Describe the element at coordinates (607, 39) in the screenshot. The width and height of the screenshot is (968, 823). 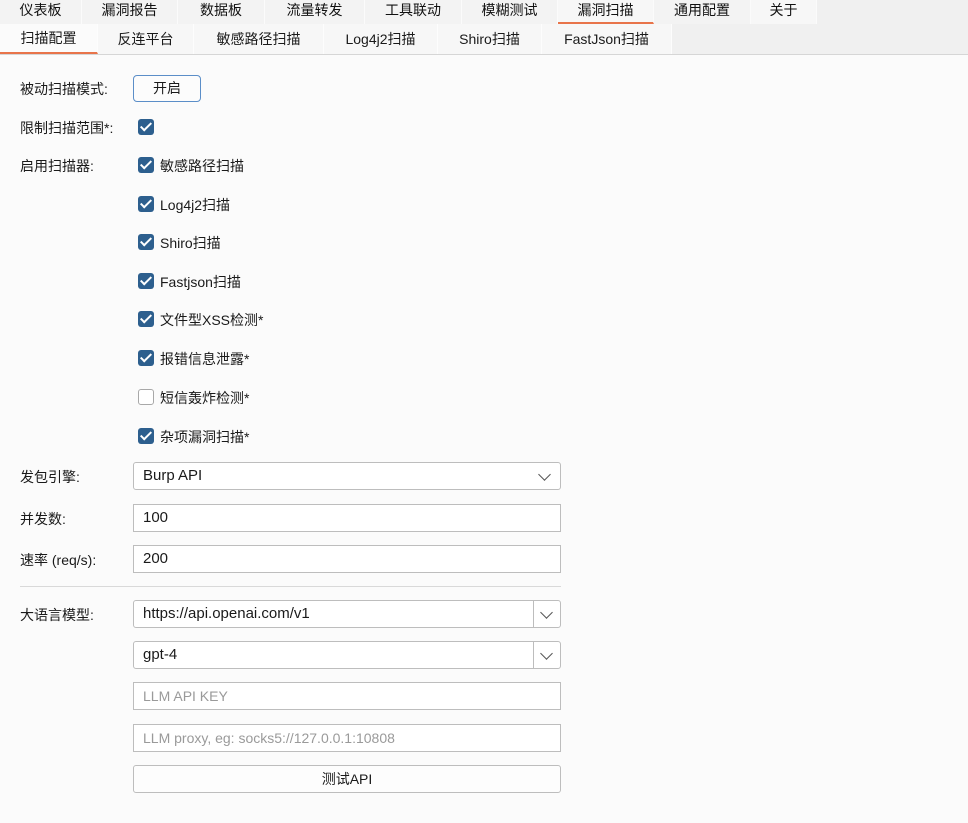
I see `tab-fastjson: FastJson扫描` at that location.